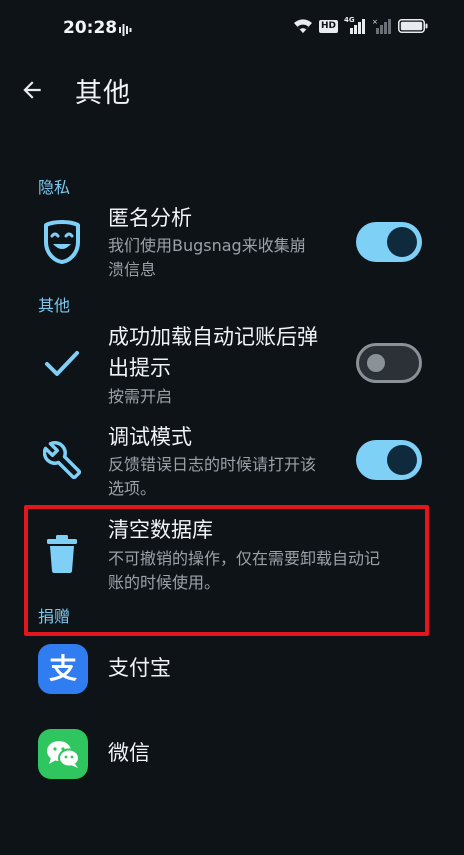 The width and height of the screenshot is (464, 855). I want to click on wechat-icon, so click(63, 754).